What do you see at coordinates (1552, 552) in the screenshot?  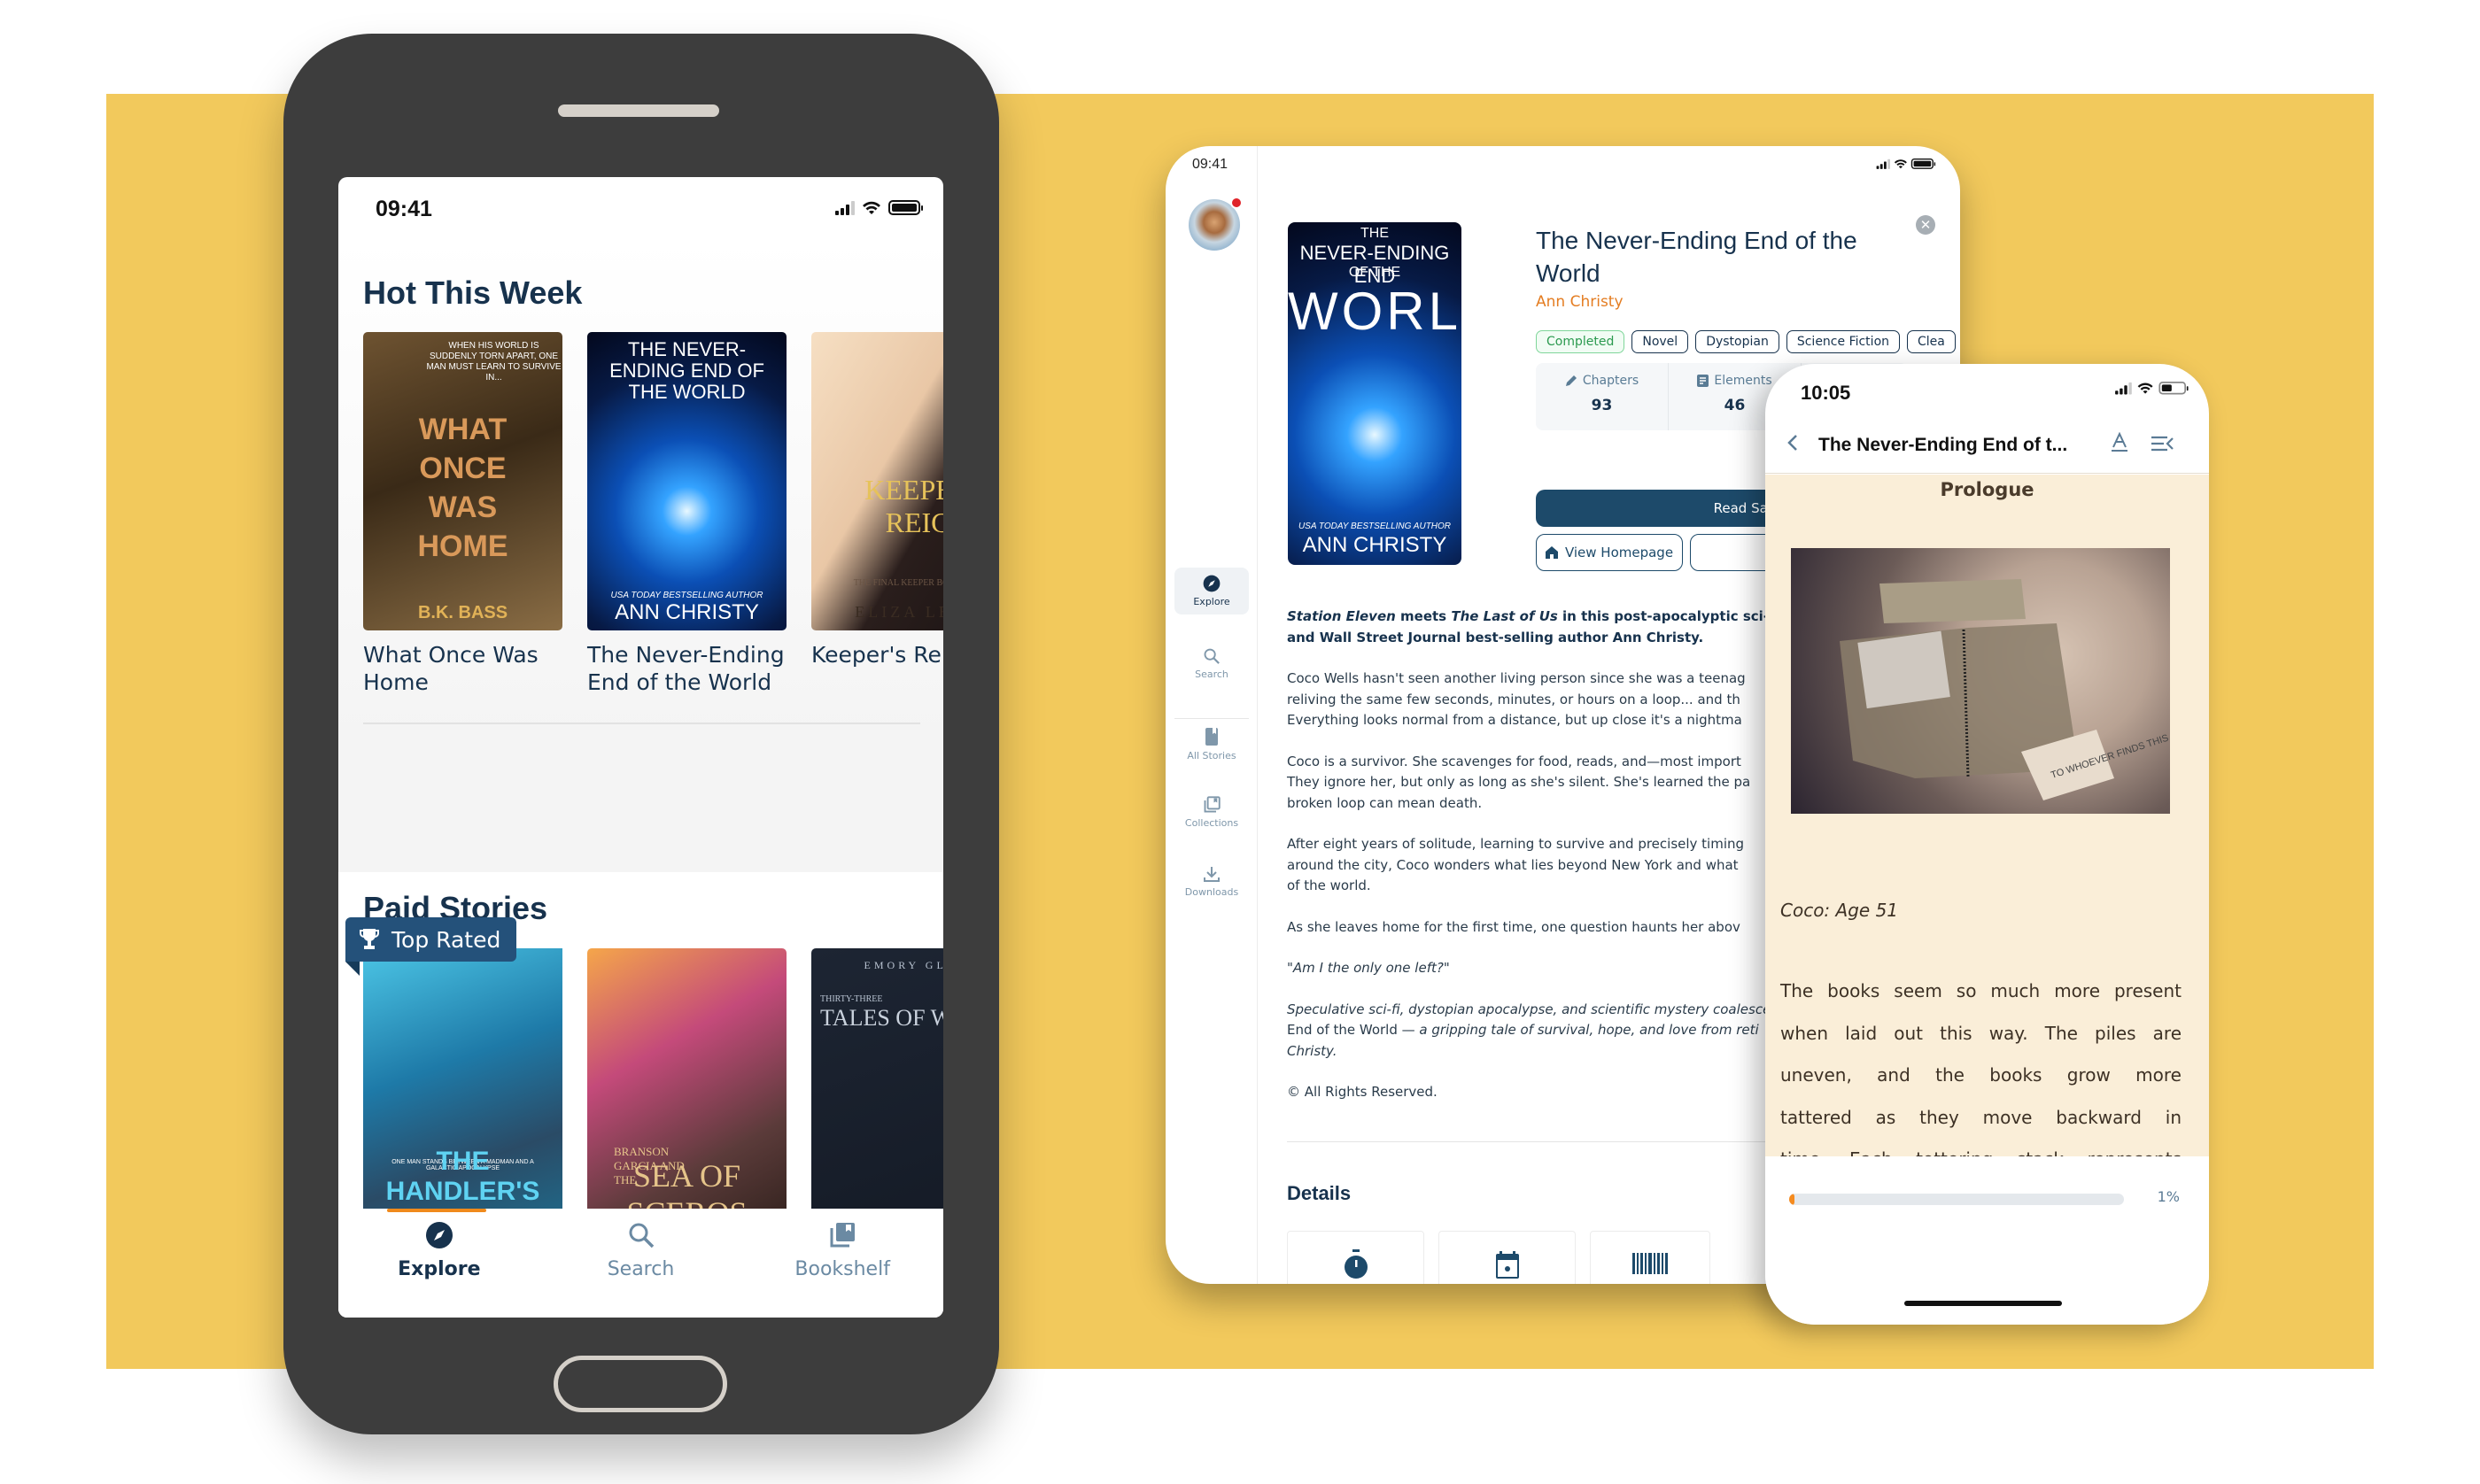 I see `home-icon` at bounding box center [1552, 552].